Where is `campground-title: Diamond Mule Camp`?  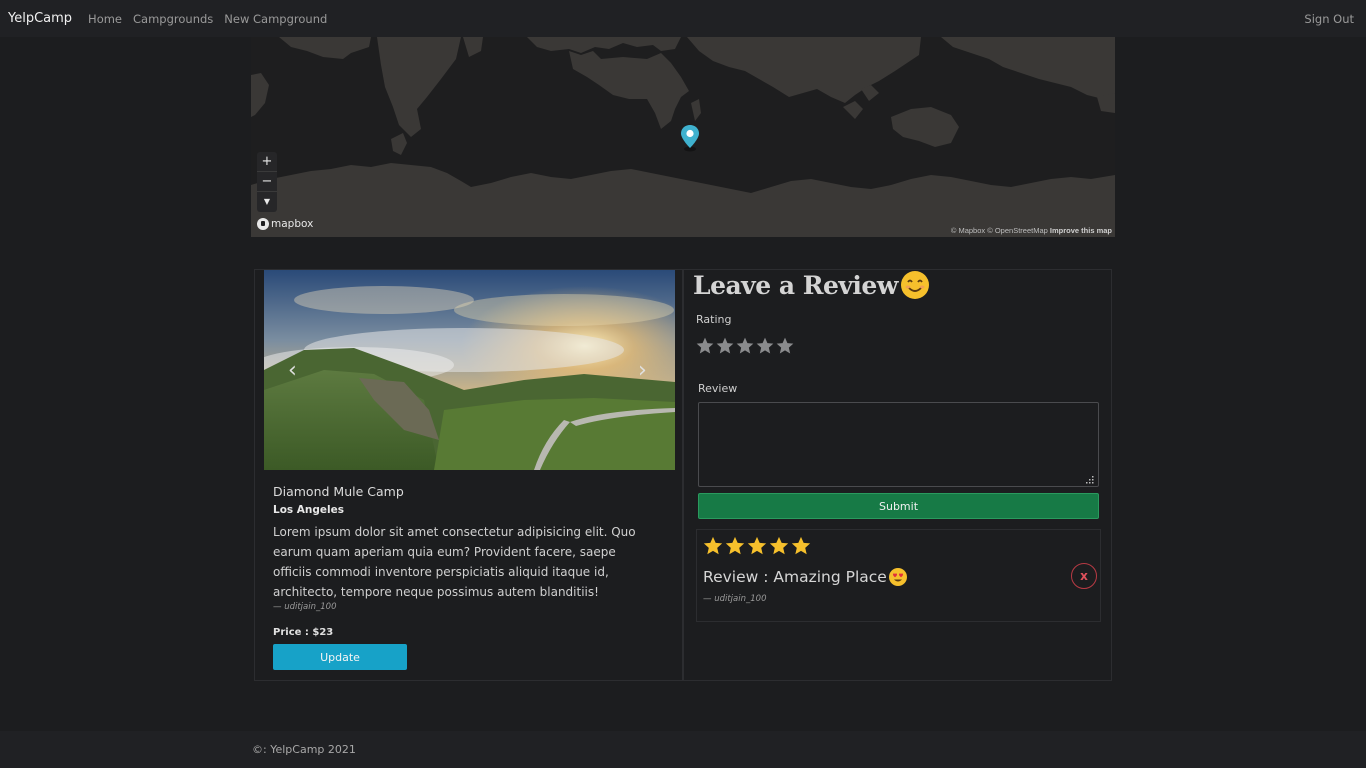
campground-title: Diamond Mule Camp is located at coordinates (338, 491).